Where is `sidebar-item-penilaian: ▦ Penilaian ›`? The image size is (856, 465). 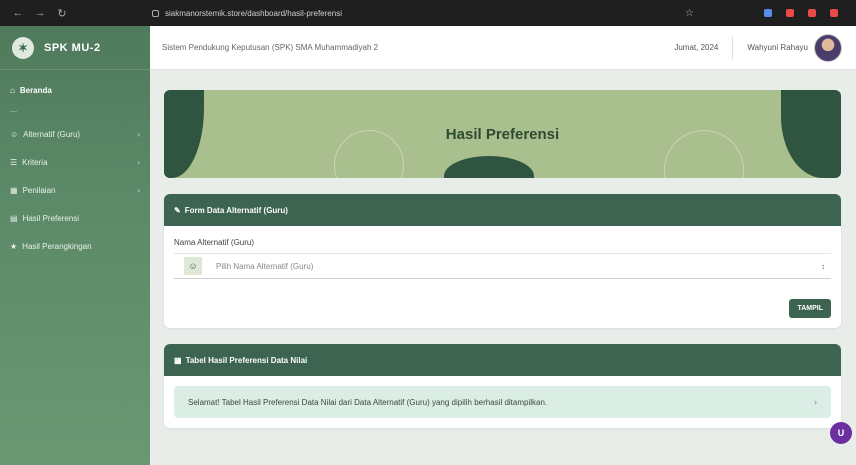
sidebar-item-penilaian: ▦ Penilaian › is located at coordinates (75, 190).